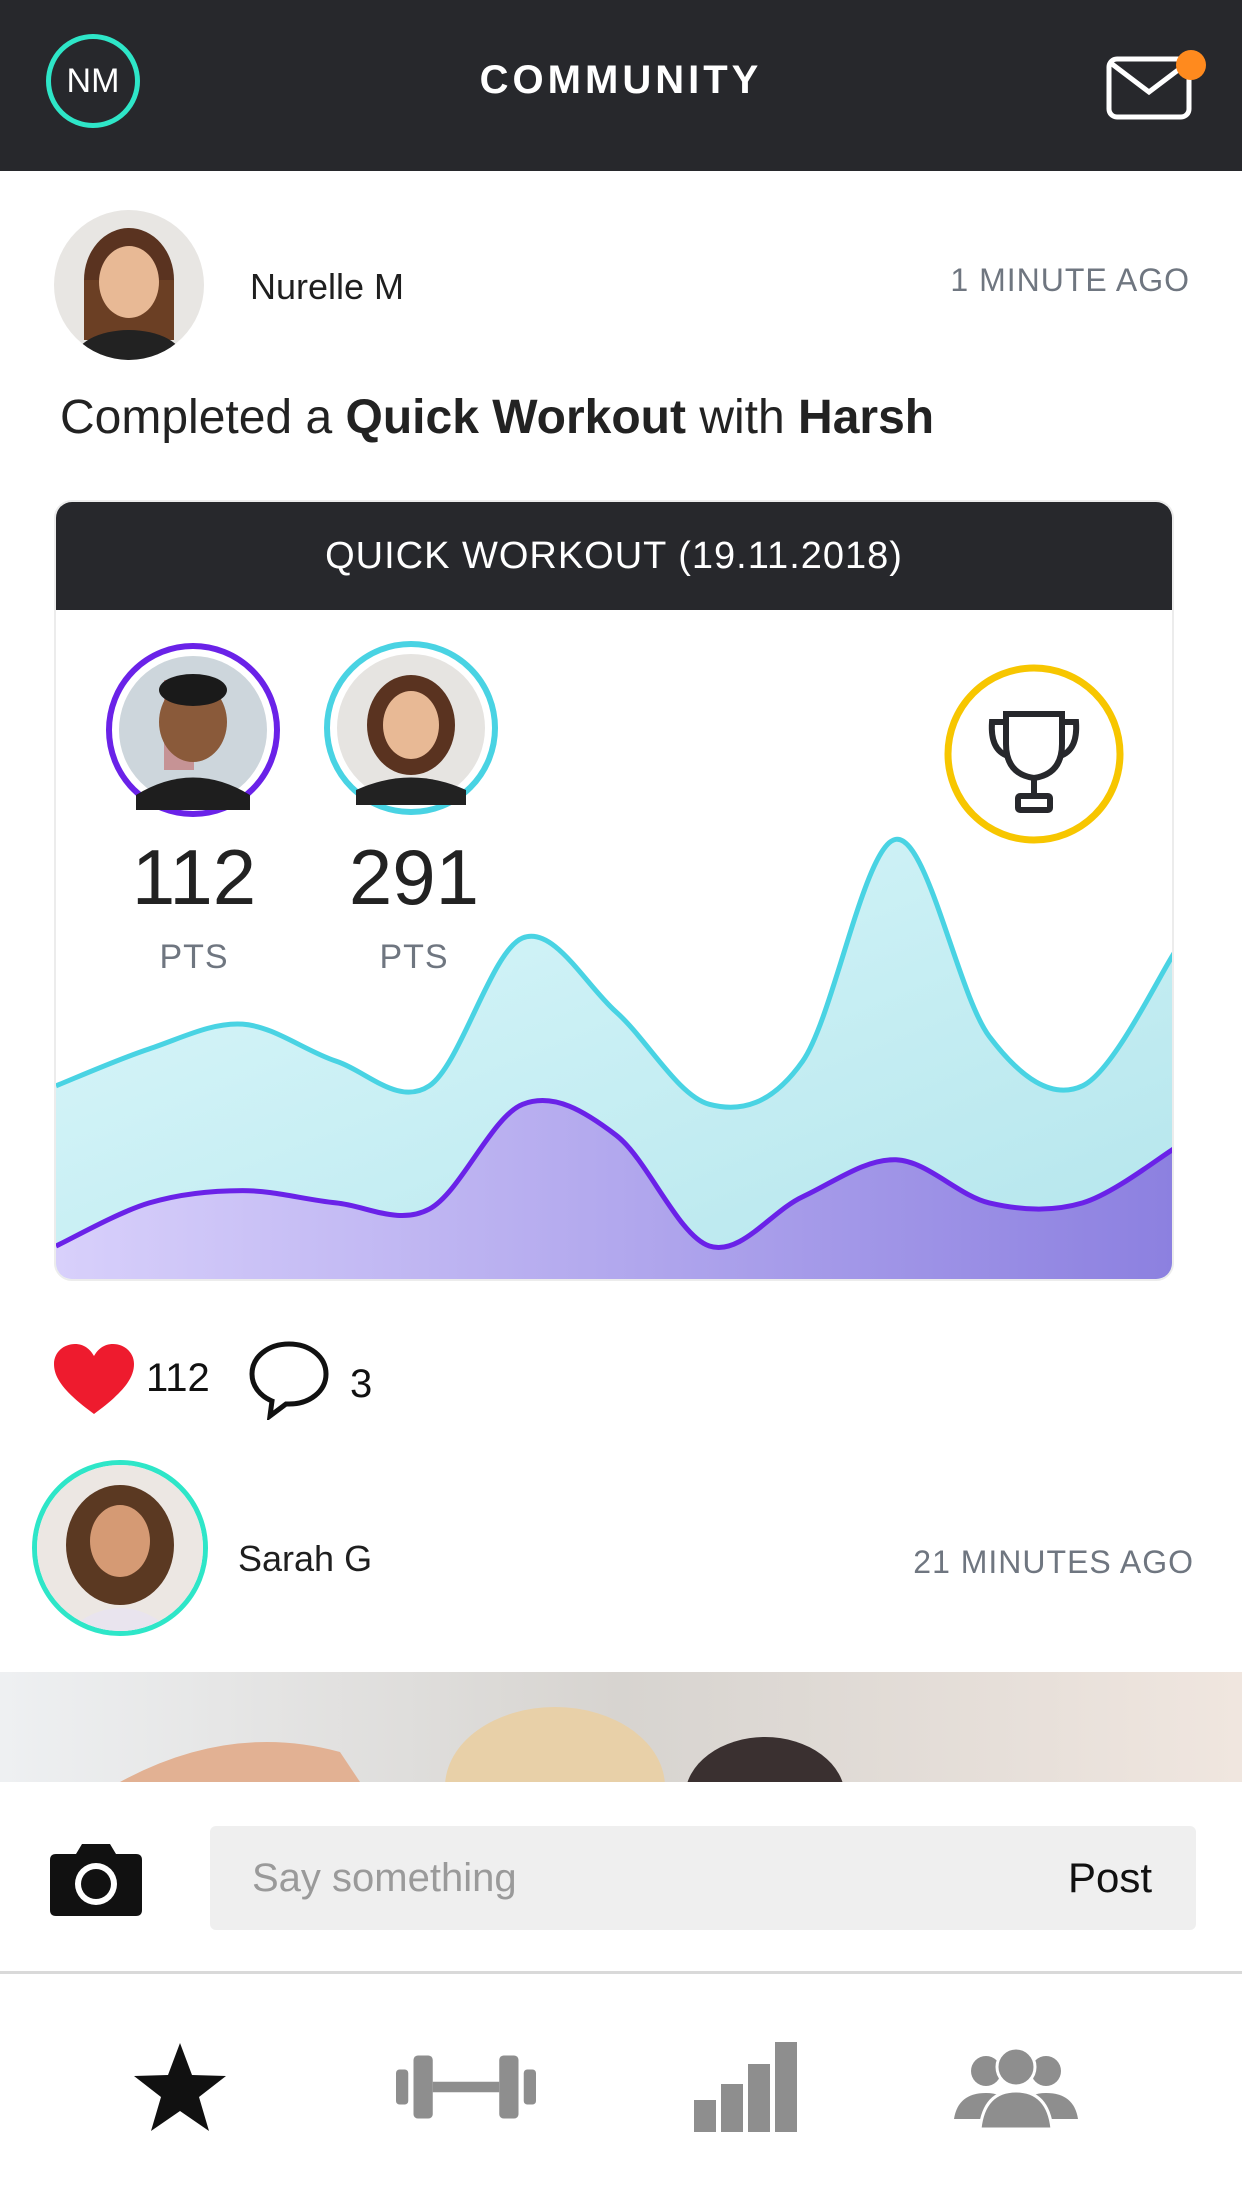 The width and height of the screenshot is (1242, 2208). What do you see at coordinates (1110, 1878) in the screenshot?
I see `post-button: Post` at bounding box center [1110, 1878].